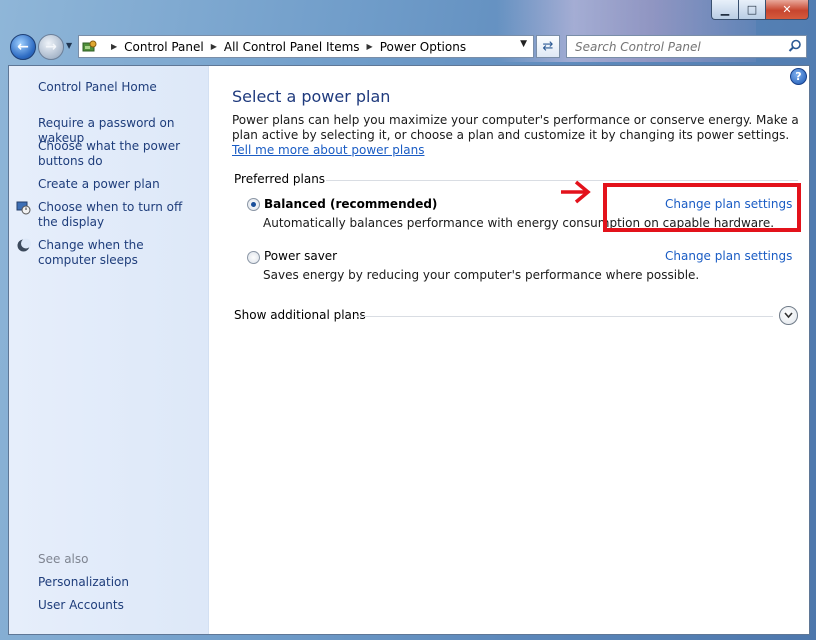 The image size is (816, 640). I want to click on power-saver-change-plan-settings-link: Change plan settings, so click(728, 256).